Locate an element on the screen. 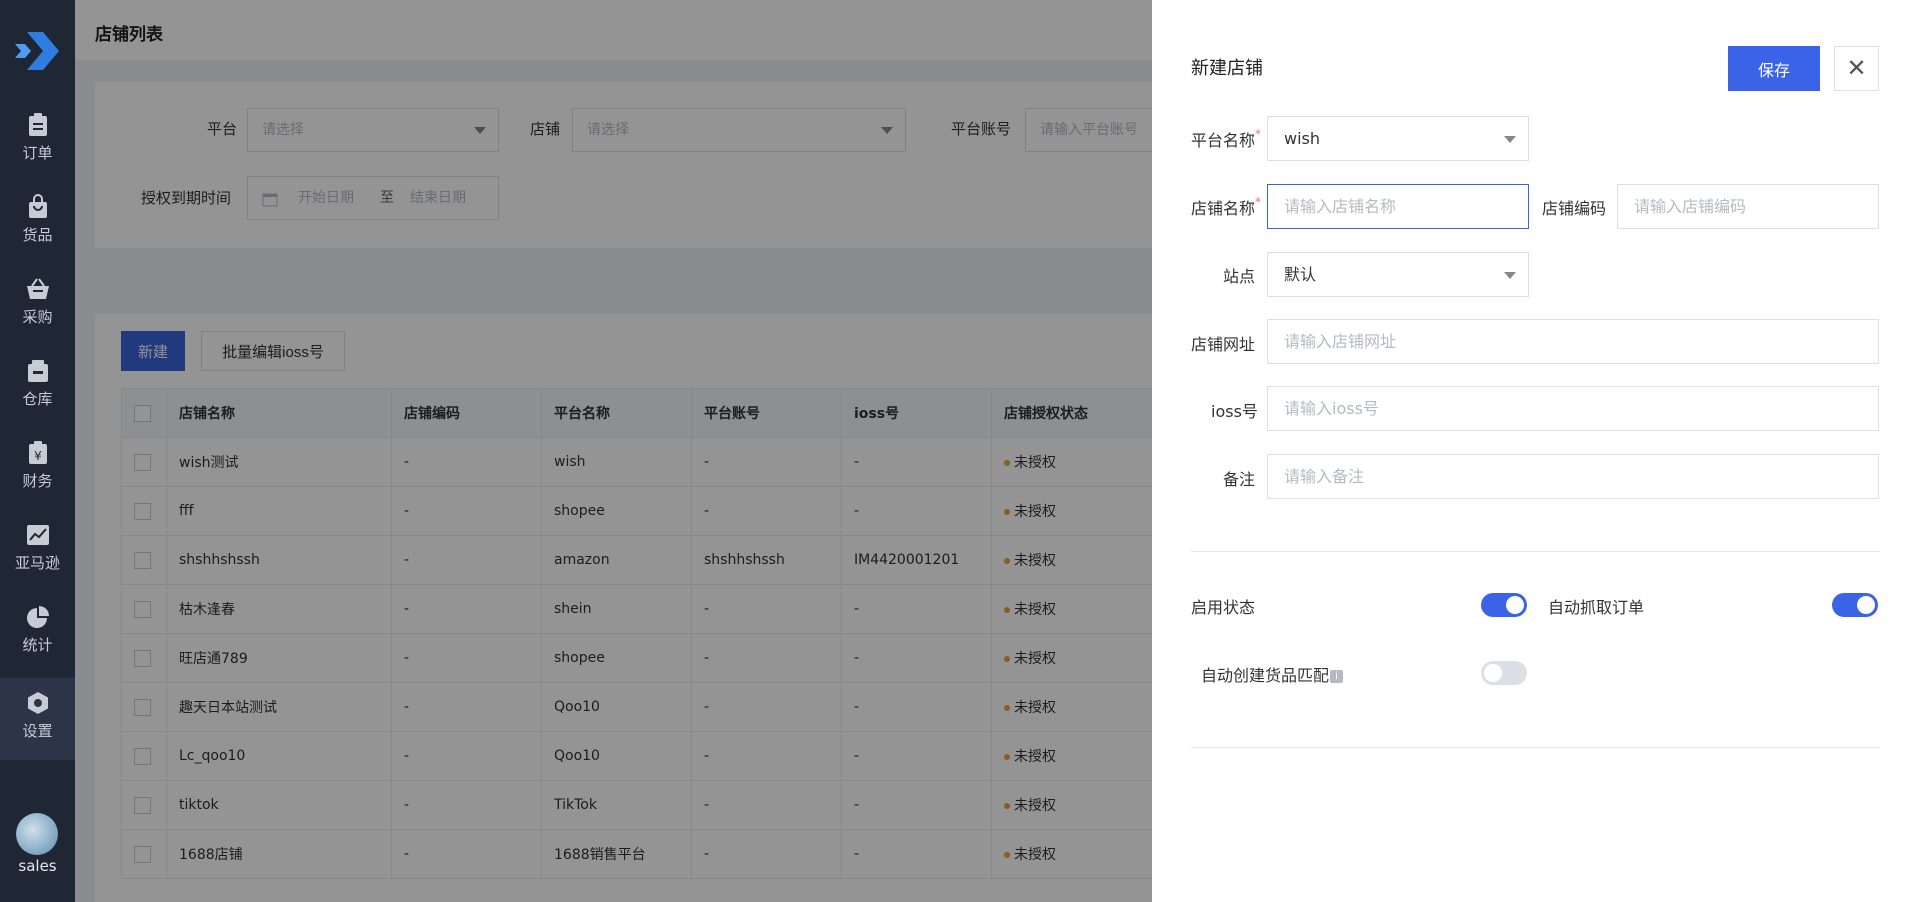 This screenshot has width=1920, height=902. platform-name-value: wish is located at coordinates (1302, 138).